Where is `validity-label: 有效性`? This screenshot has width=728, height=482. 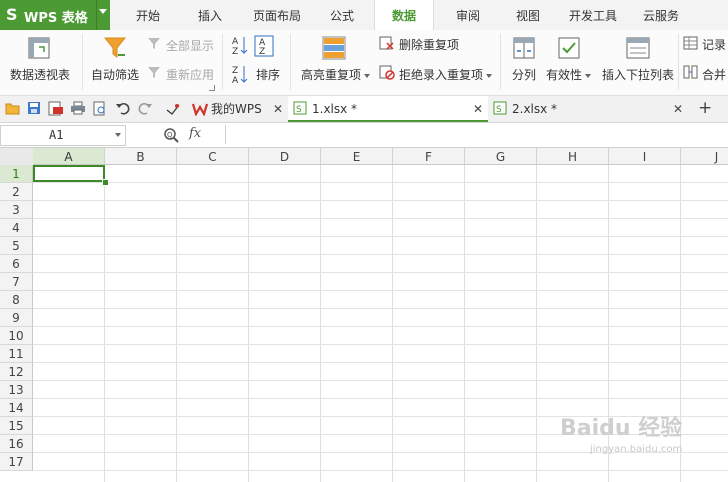
validity-label: 有效性 is located at coordinates (569, 74).